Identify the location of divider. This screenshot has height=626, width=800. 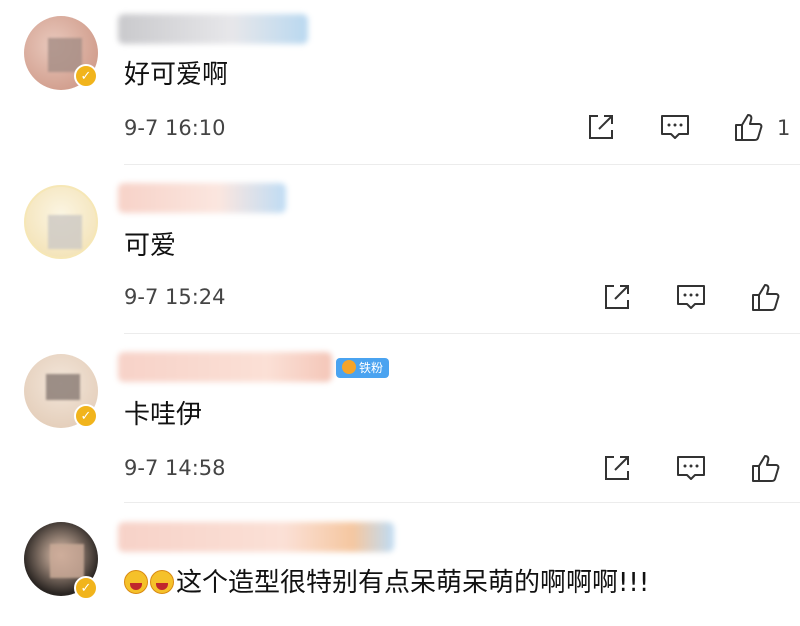
(462, 502).